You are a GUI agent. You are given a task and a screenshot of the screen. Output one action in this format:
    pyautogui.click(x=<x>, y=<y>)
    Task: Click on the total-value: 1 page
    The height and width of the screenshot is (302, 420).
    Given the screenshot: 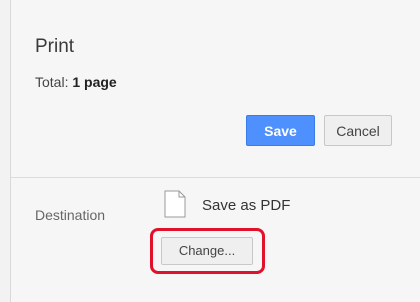 What is the action you would take?
    pyautogui.click(x=94, y=82)
    